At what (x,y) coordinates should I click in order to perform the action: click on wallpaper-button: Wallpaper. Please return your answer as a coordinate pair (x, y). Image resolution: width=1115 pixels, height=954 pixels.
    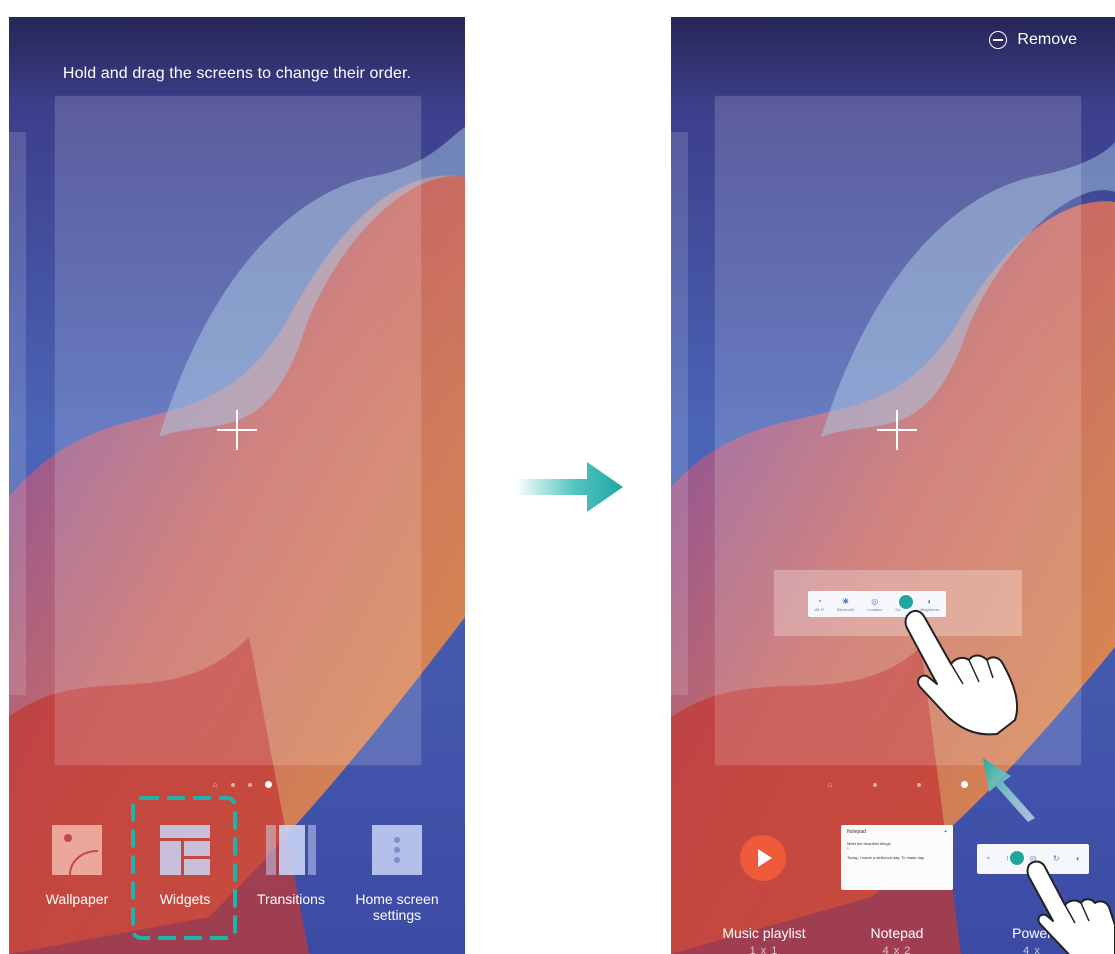
    Looking at the image, I should click on (77, 866).